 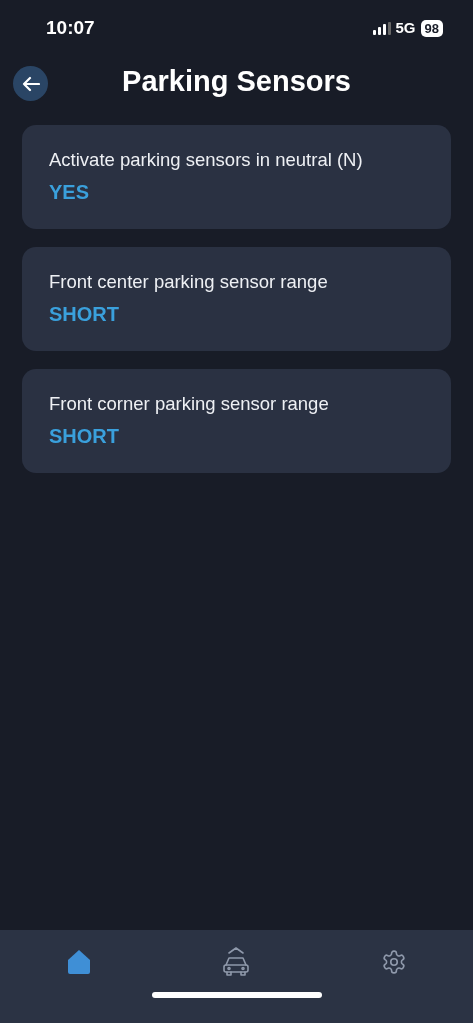 I want to click on signal-icon, so click(x=381, y=28).